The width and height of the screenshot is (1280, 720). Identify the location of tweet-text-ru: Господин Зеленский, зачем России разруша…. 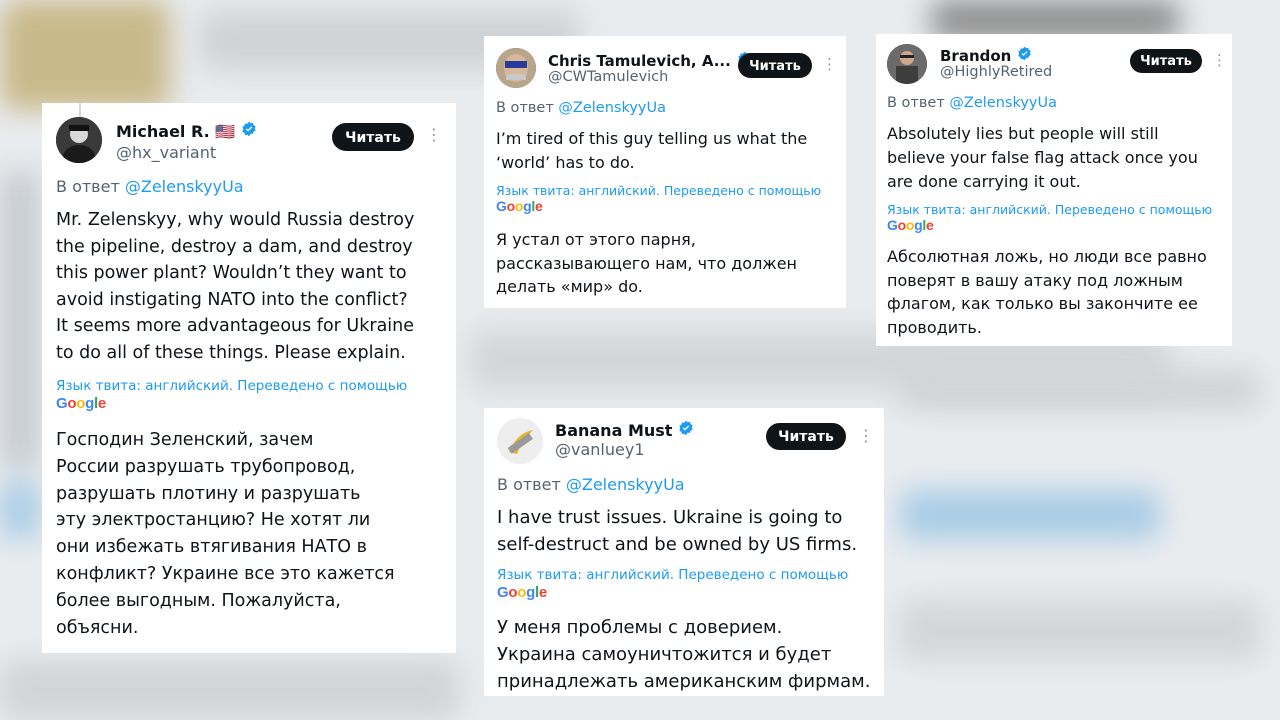
(225, 534).